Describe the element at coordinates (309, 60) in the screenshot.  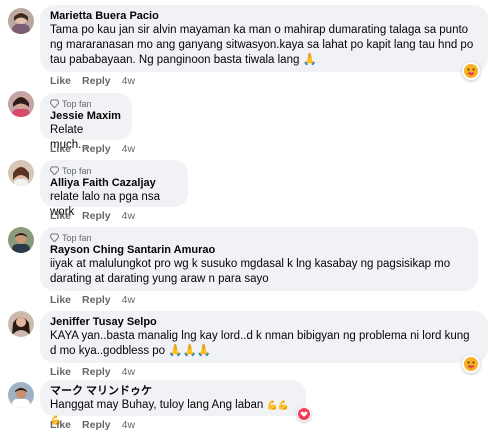
I see `pray-emoji: 🙏` at that location.